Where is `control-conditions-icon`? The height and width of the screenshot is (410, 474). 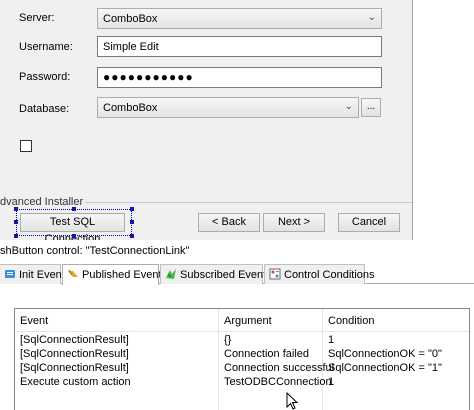
control-conditions-icon is located at coordinates (275, 274).